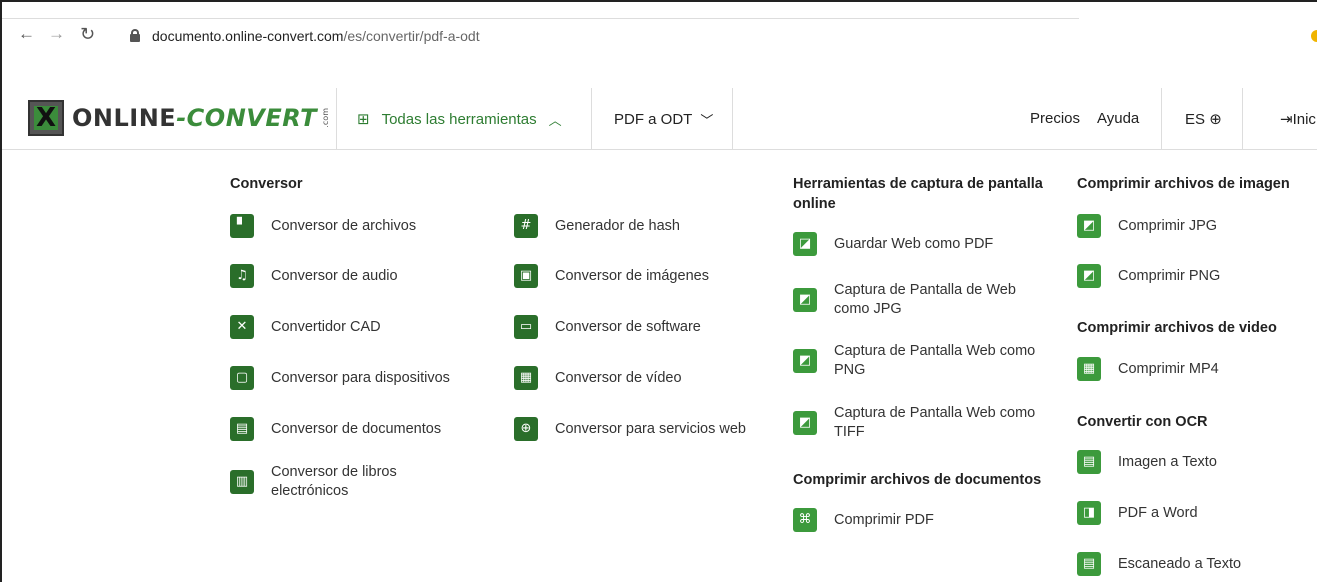  What do you see at coordinates (1055, 118) in the screenshot?
I see `pricing-link: Precios` at bounding box center [1055, 118].